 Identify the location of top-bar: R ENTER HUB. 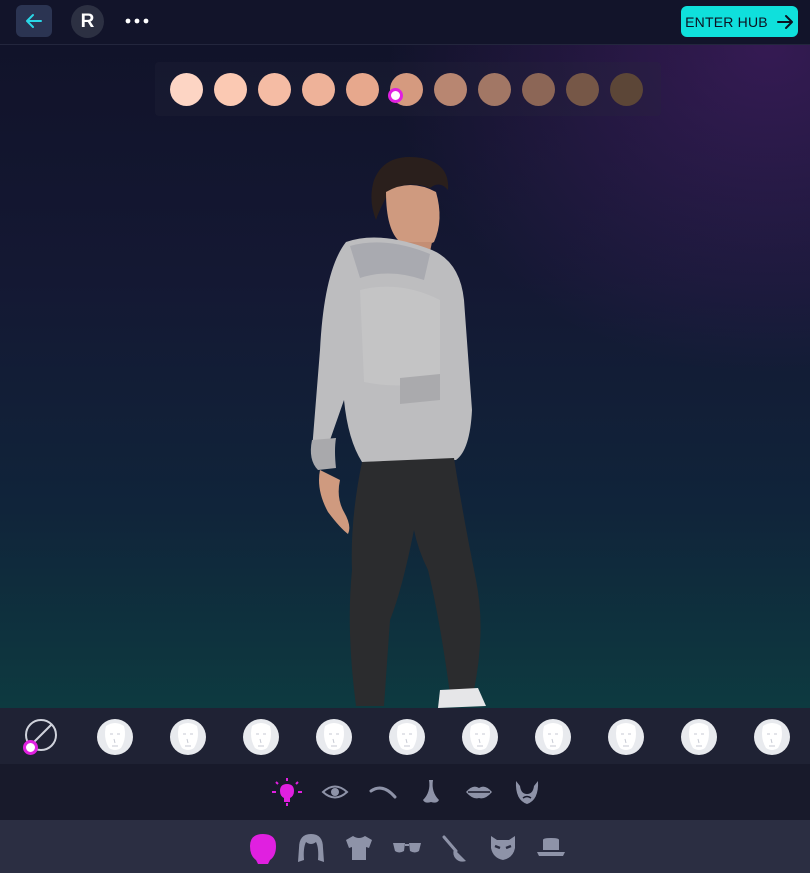
(405, 22).